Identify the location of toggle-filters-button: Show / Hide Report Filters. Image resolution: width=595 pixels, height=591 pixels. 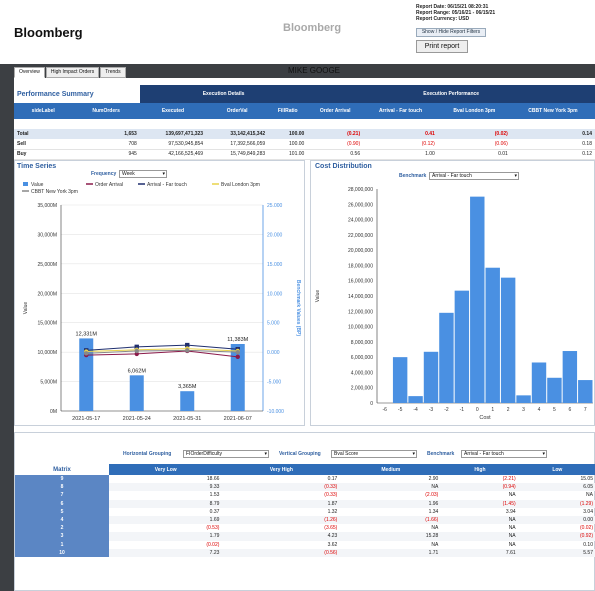
(451, 32).